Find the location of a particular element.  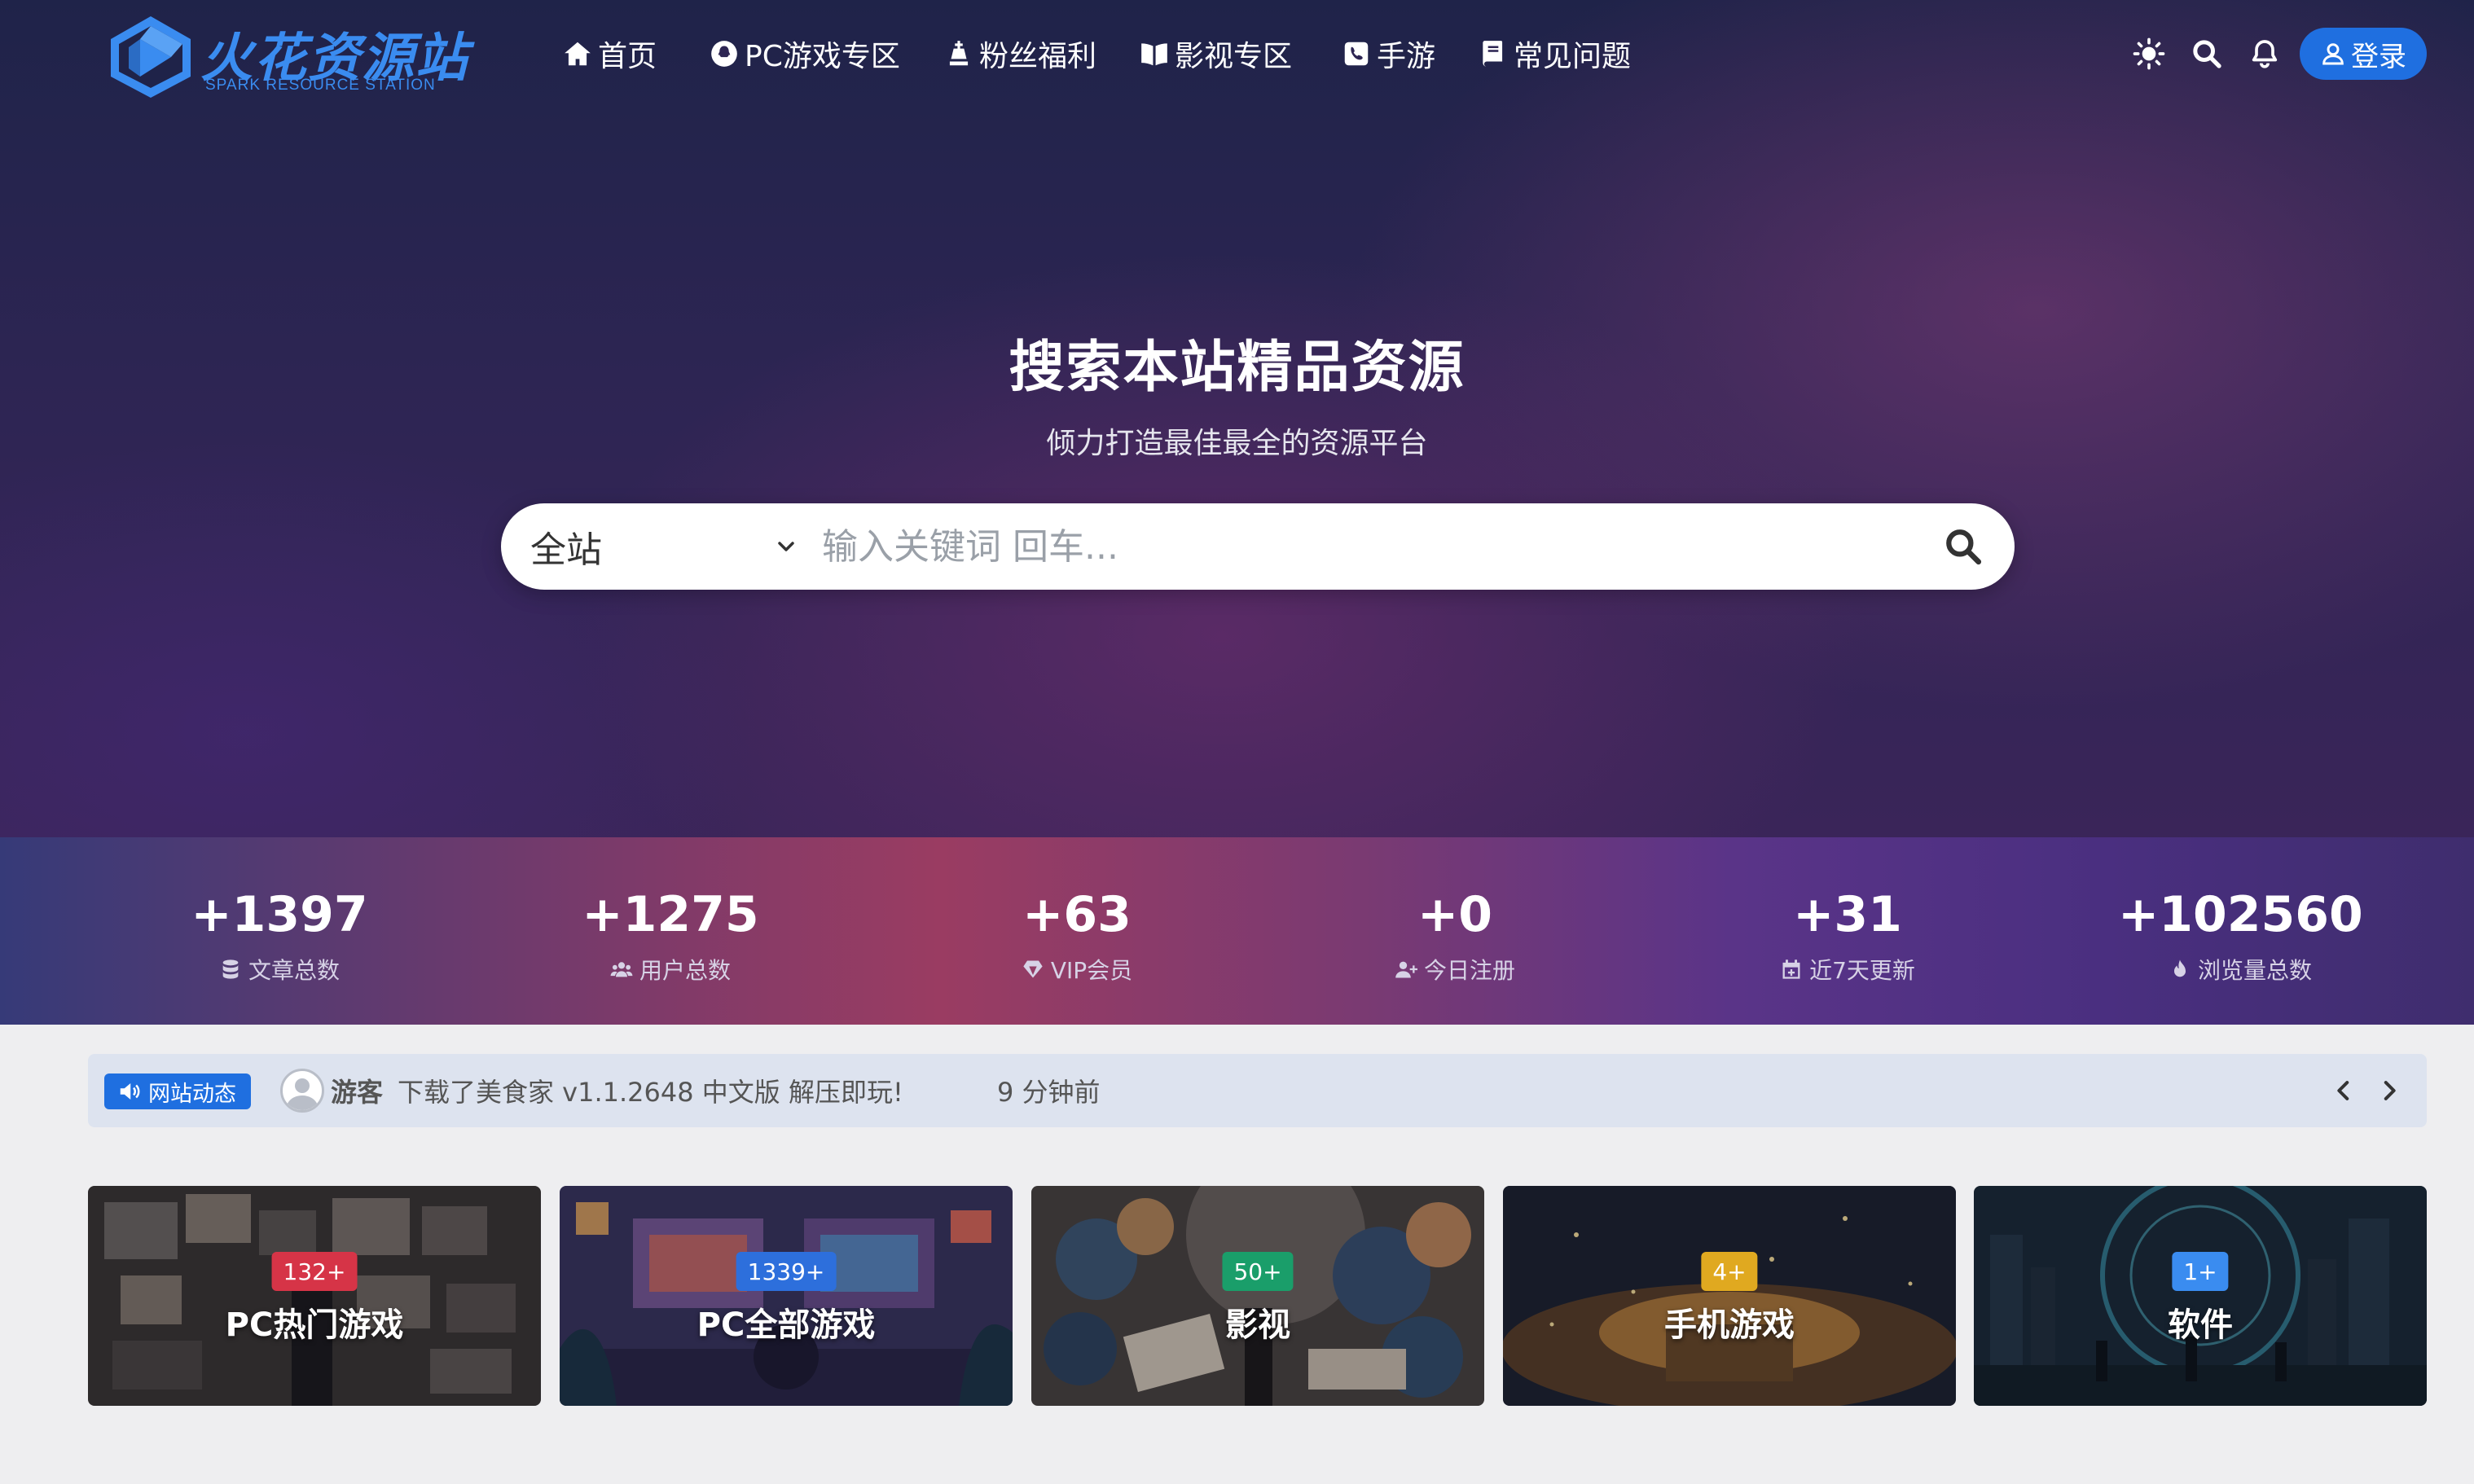

nav-item-label: PC游戏专区 is located at coordinates (822, 56).